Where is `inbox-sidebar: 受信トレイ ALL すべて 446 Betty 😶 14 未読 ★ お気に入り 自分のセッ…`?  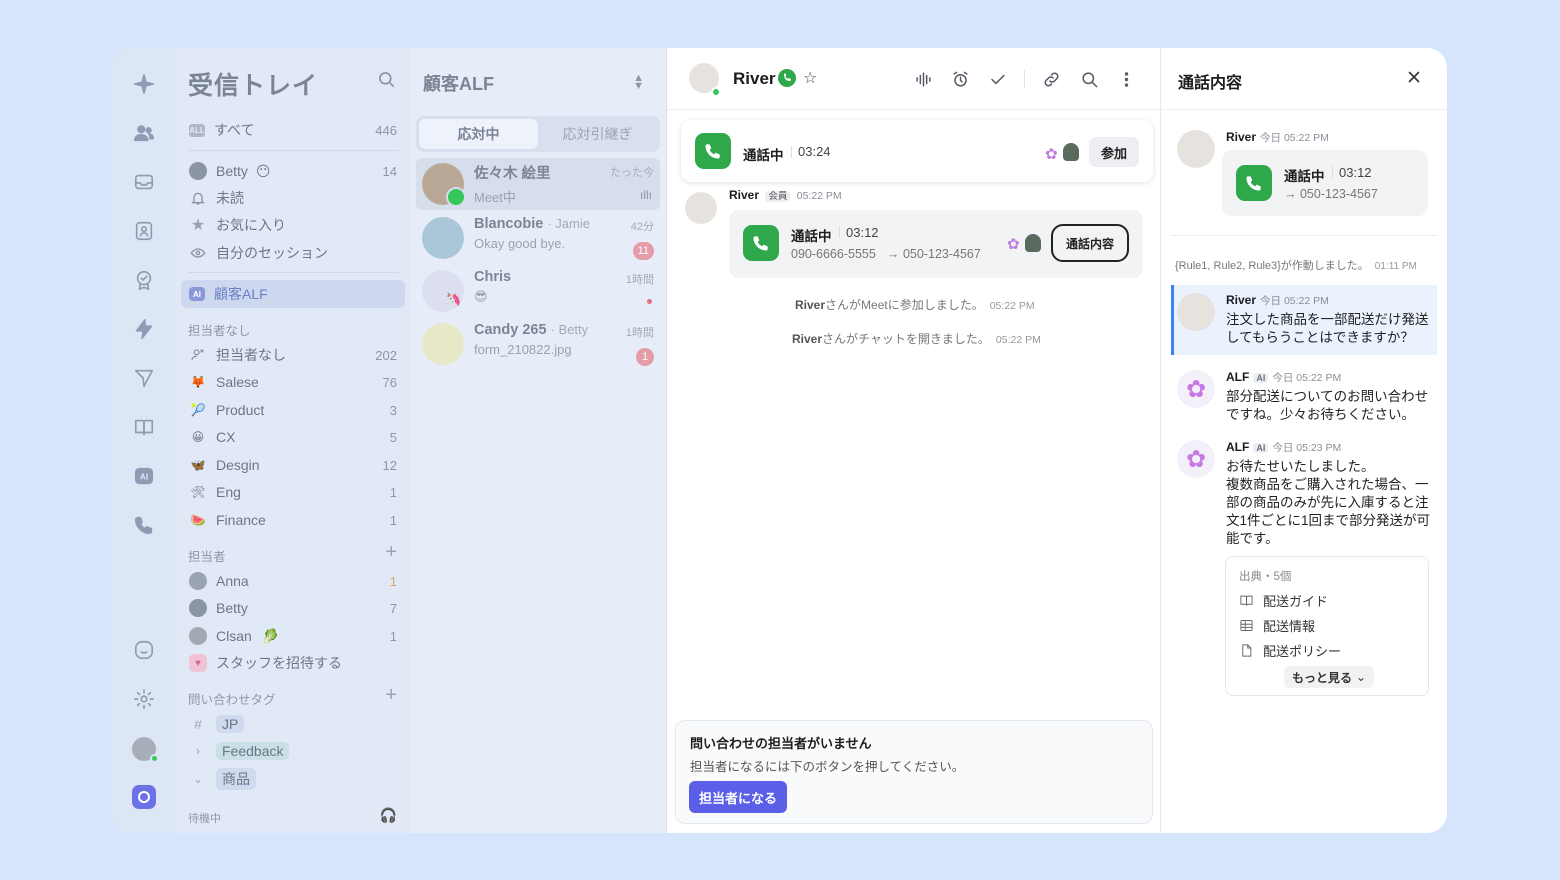
inbox-sidebar: 受信トレイ ALL すべて 446 Betty 😶 14 未読 ★ お気に入り 自分のセッ… is located at coordinates (293, 440).